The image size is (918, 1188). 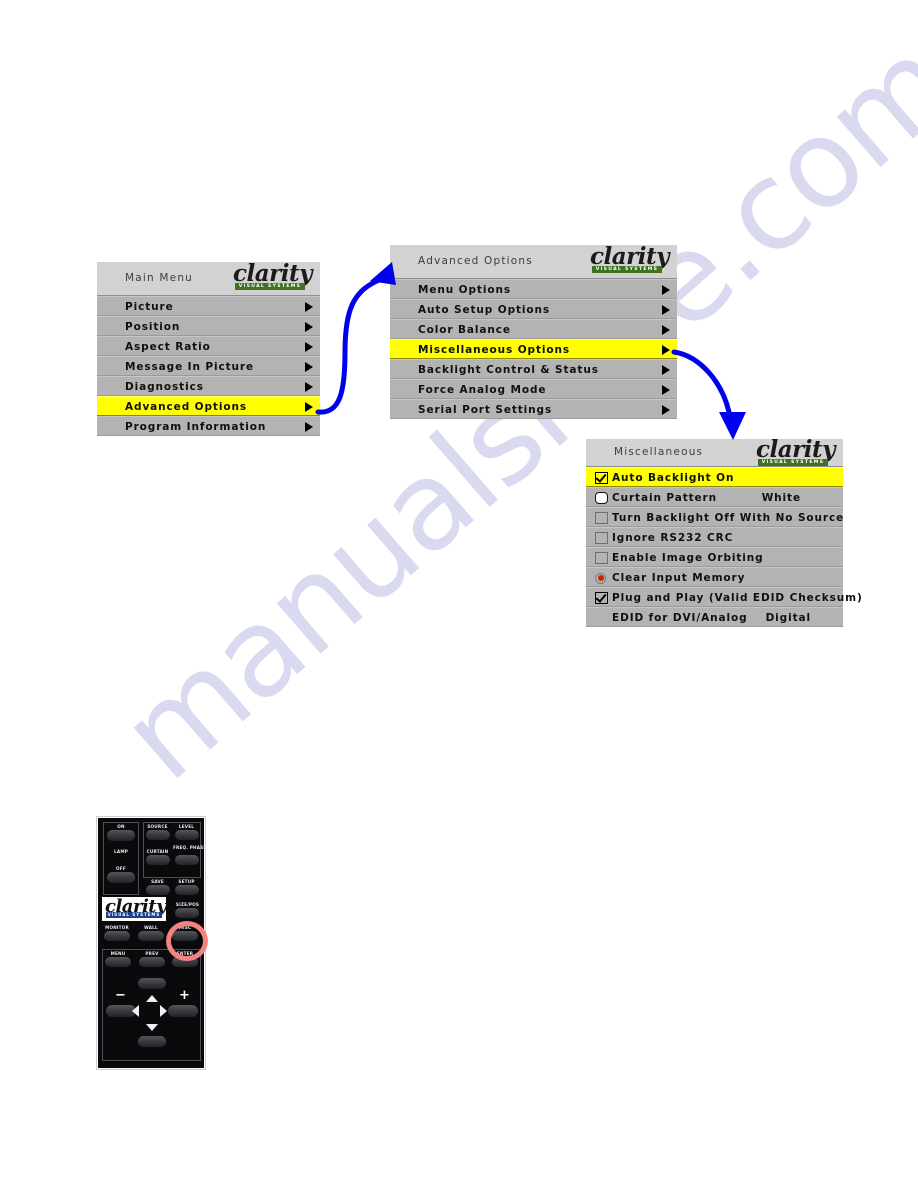 I want to click on menu-item-auto-setup-options: Auto Setup Options, so click(x=533, y=309).